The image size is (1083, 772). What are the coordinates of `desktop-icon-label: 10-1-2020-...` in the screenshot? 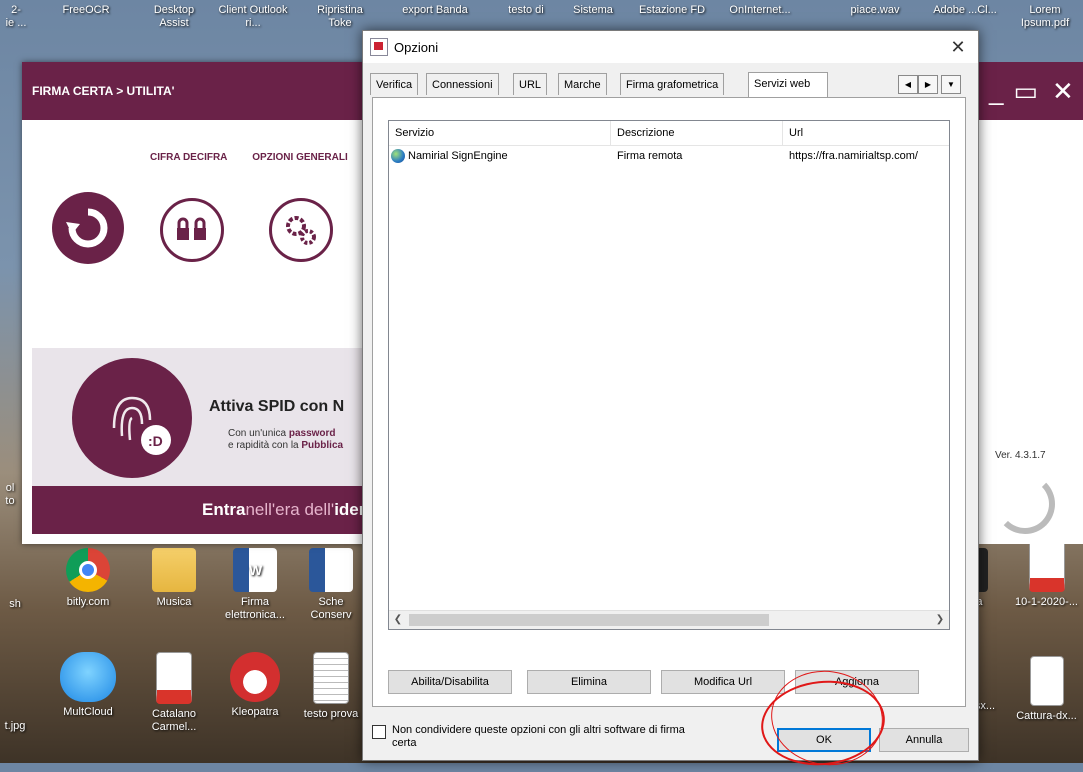 It's located at (1046, 602).